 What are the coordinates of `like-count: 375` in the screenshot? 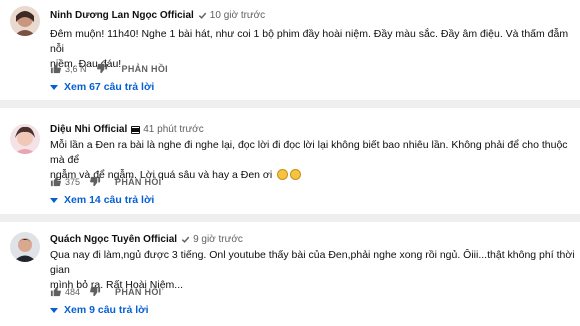 It's located at (73, 181).